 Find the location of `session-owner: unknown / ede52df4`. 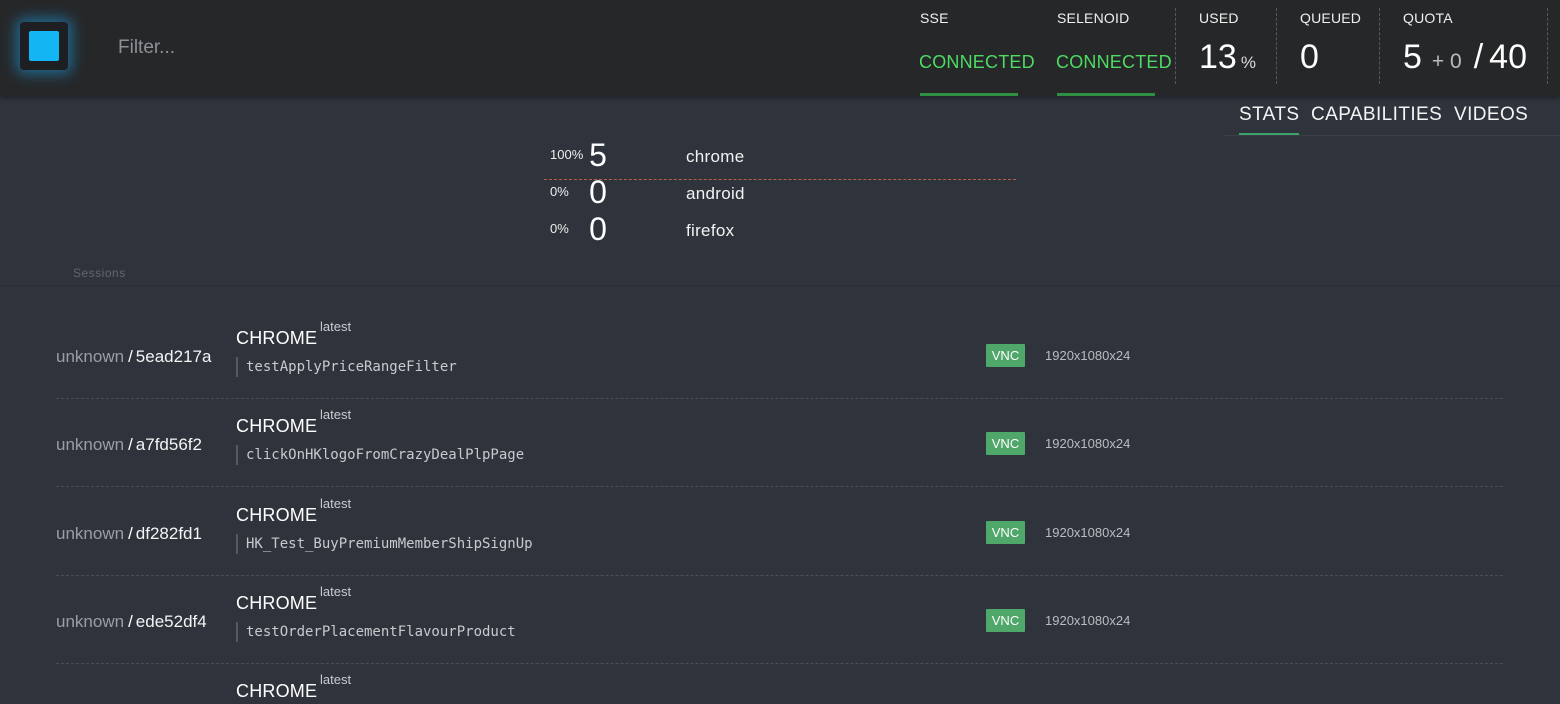

session-owner: unknown / ede52df4 is located at coordinates (131, 622).